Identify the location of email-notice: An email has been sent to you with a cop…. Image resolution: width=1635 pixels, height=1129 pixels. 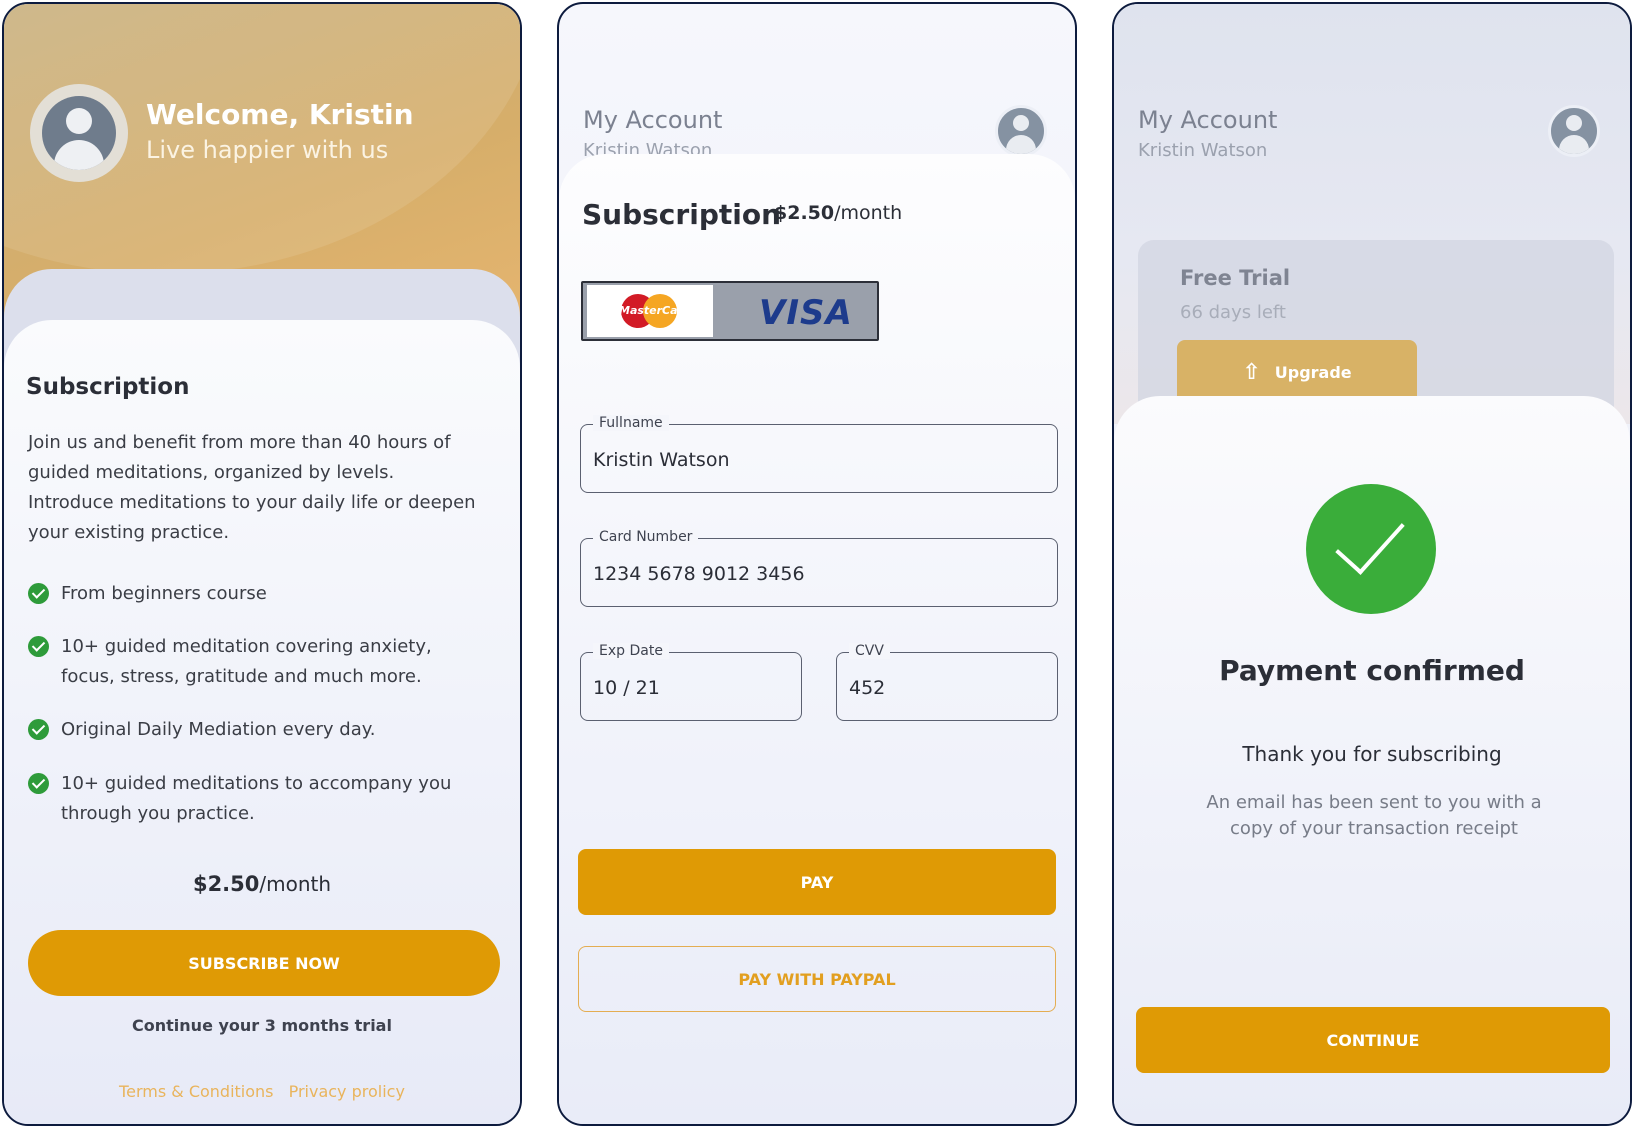
(1374, 815).